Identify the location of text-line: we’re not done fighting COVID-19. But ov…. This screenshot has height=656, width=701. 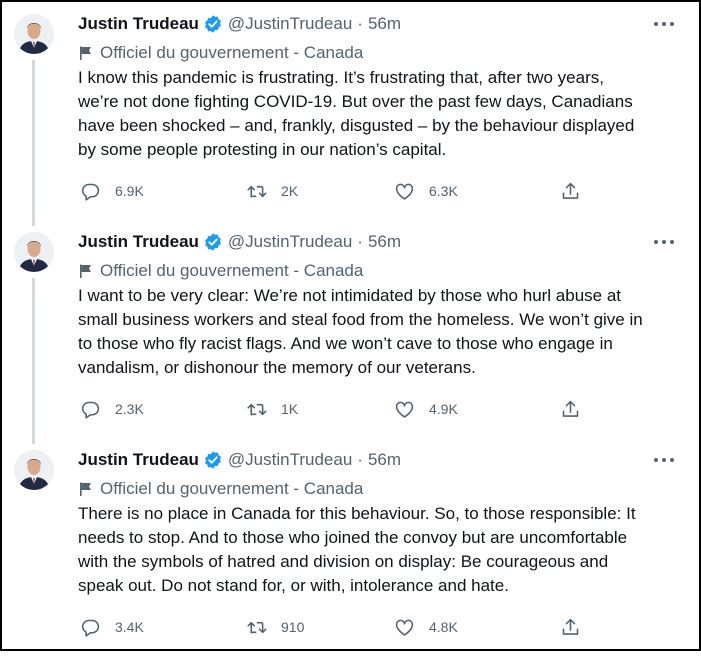
(355, 101).